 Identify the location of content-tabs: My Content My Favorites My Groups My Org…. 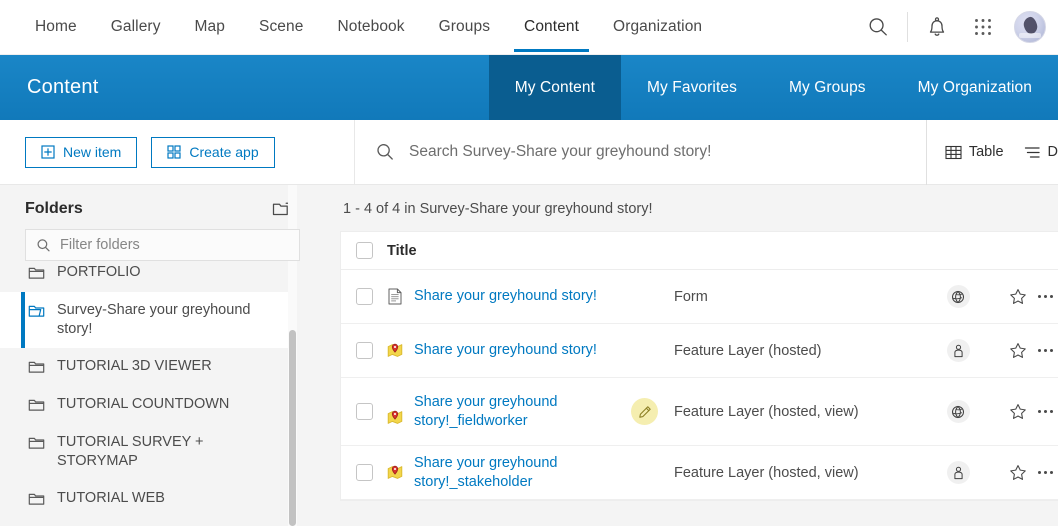
(773, 87).